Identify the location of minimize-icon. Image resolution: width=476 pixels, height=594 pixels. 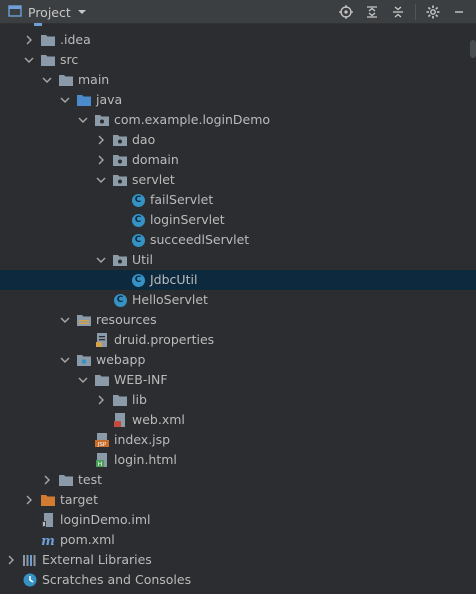
(459, 12).